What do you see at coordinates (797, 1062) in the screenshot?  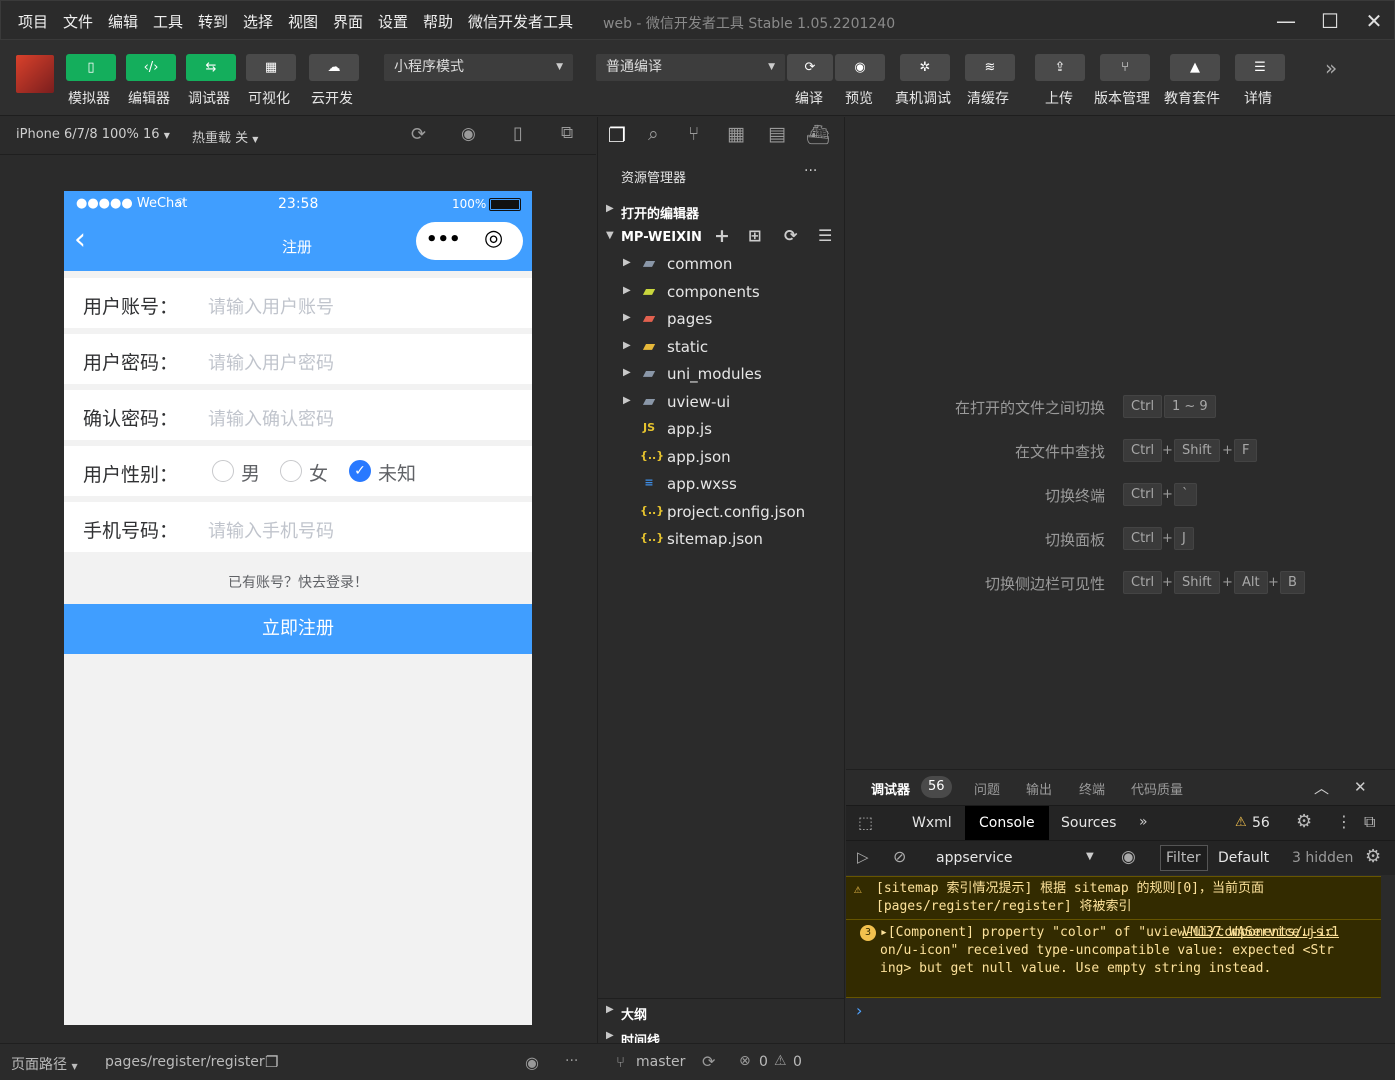 I see `warning-count: 0` at bounding box center [797, 1062].